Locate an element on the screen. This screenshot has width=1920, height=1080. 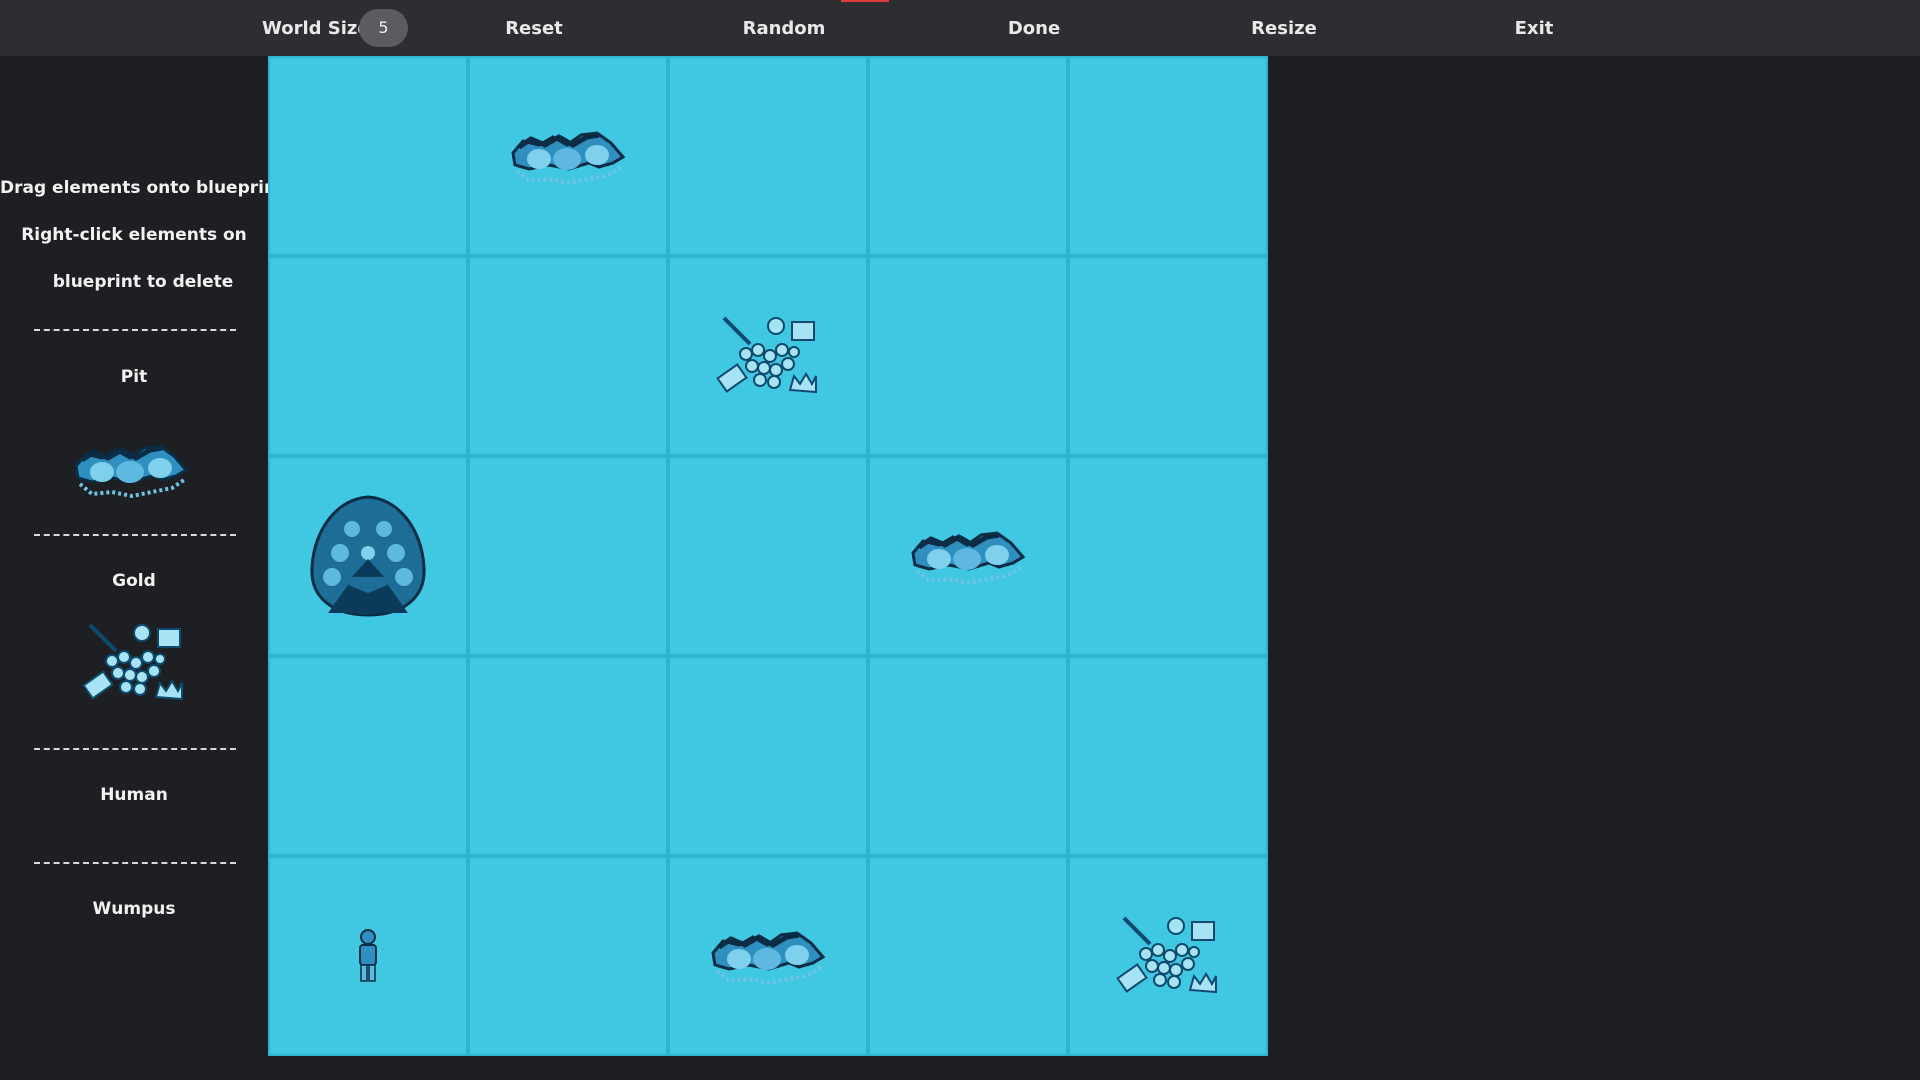
palette-gold is located at coordinates (134, 665).